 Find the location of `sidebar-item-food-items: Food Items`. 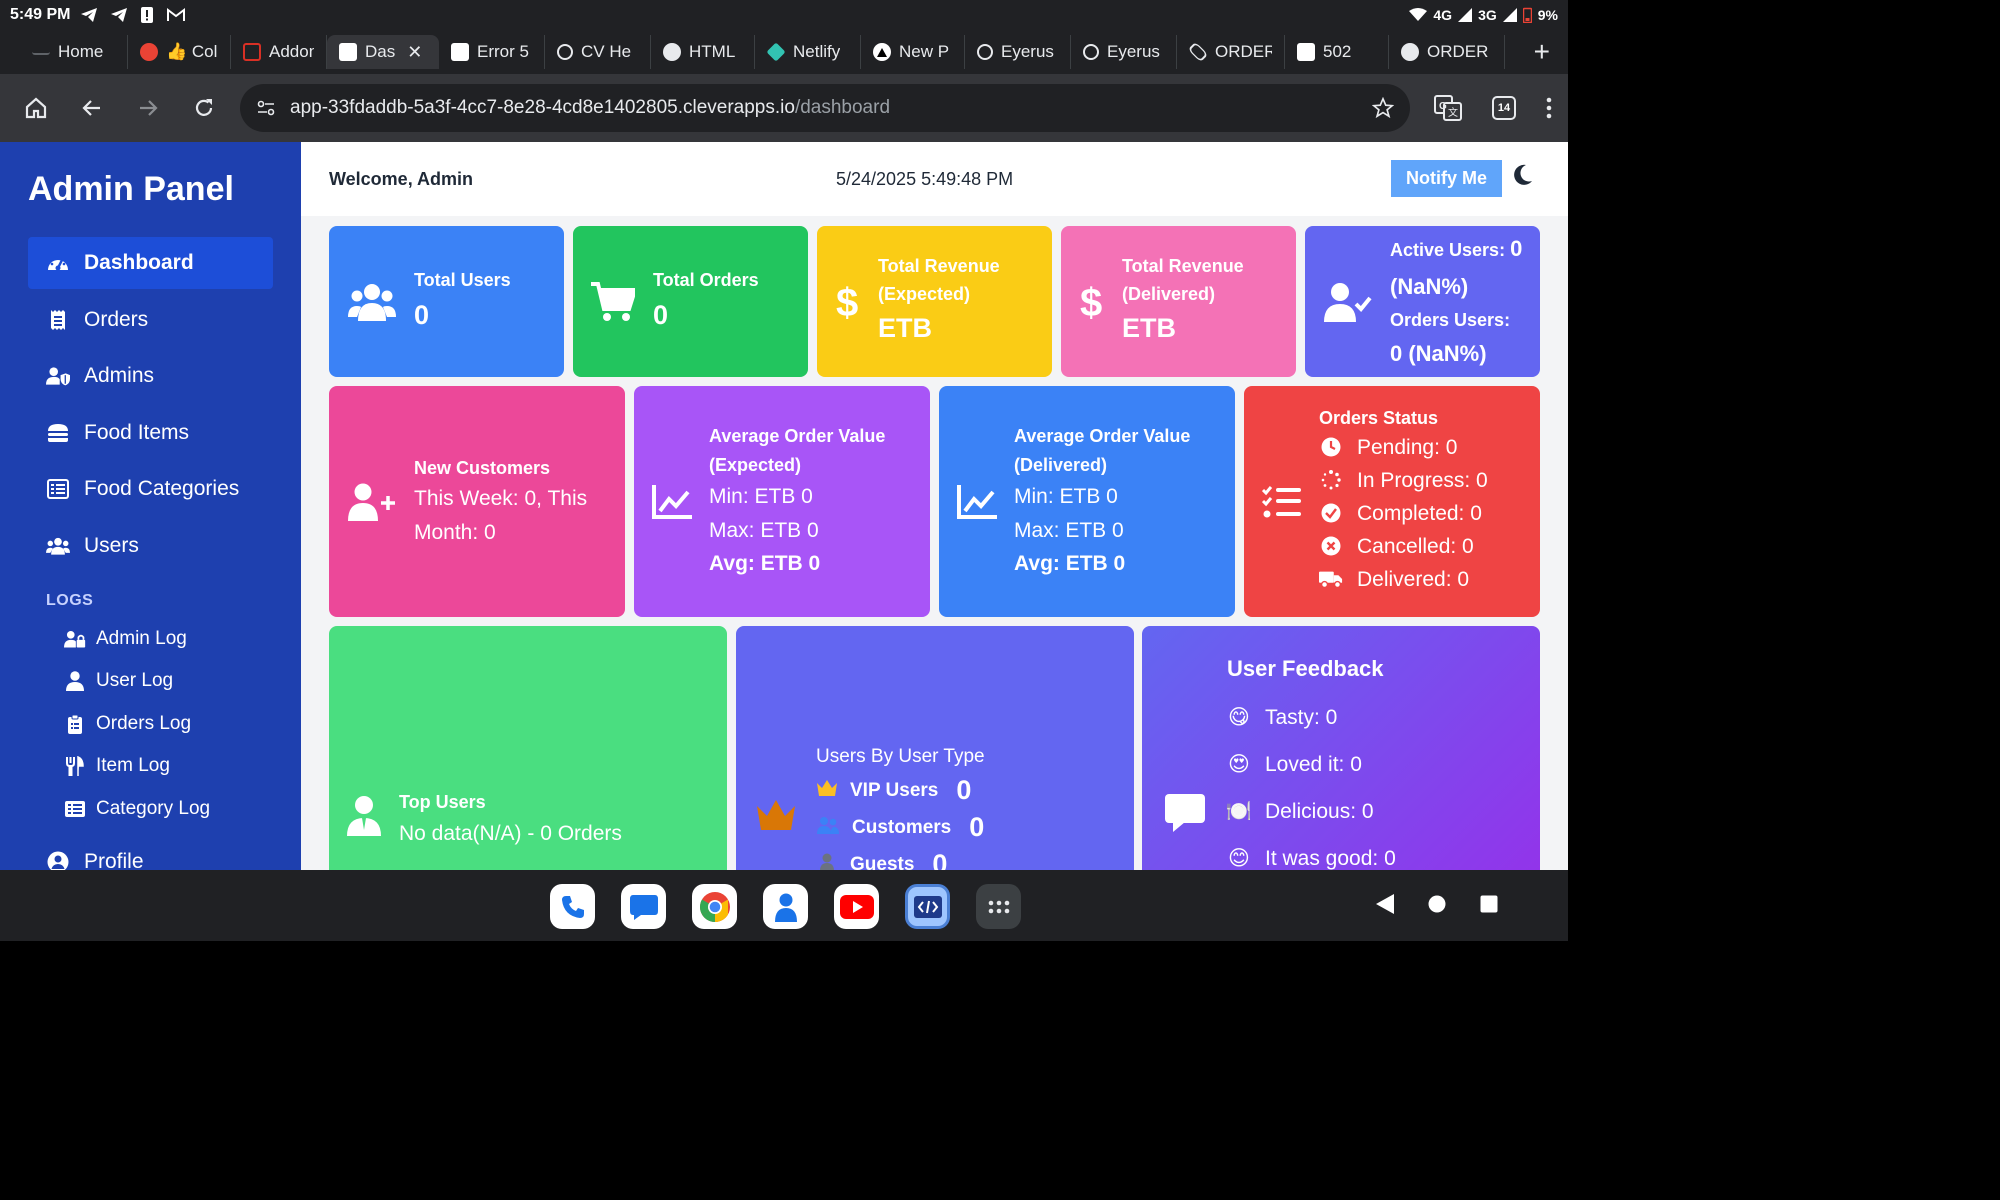

sidebar-item-food-items: Food Items is located at coordinates (150, 433).